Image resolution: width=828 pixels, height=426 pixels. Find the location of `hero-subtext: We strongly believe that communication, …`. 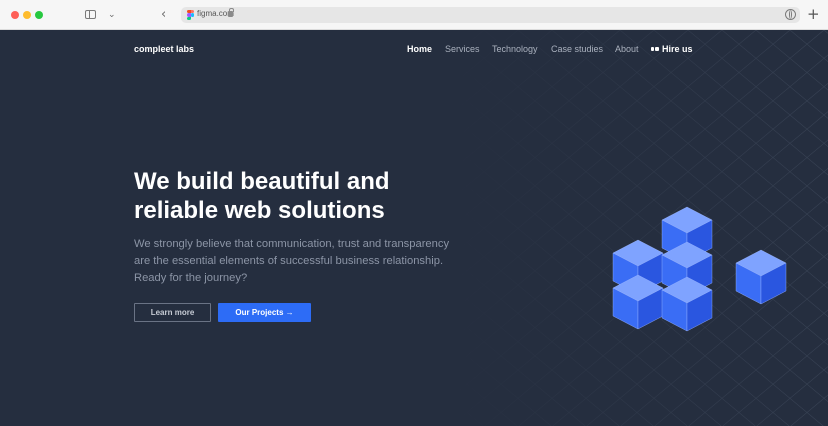

hero-subtext: We strongly believe that communication, … is located at coordinates (304, 261).